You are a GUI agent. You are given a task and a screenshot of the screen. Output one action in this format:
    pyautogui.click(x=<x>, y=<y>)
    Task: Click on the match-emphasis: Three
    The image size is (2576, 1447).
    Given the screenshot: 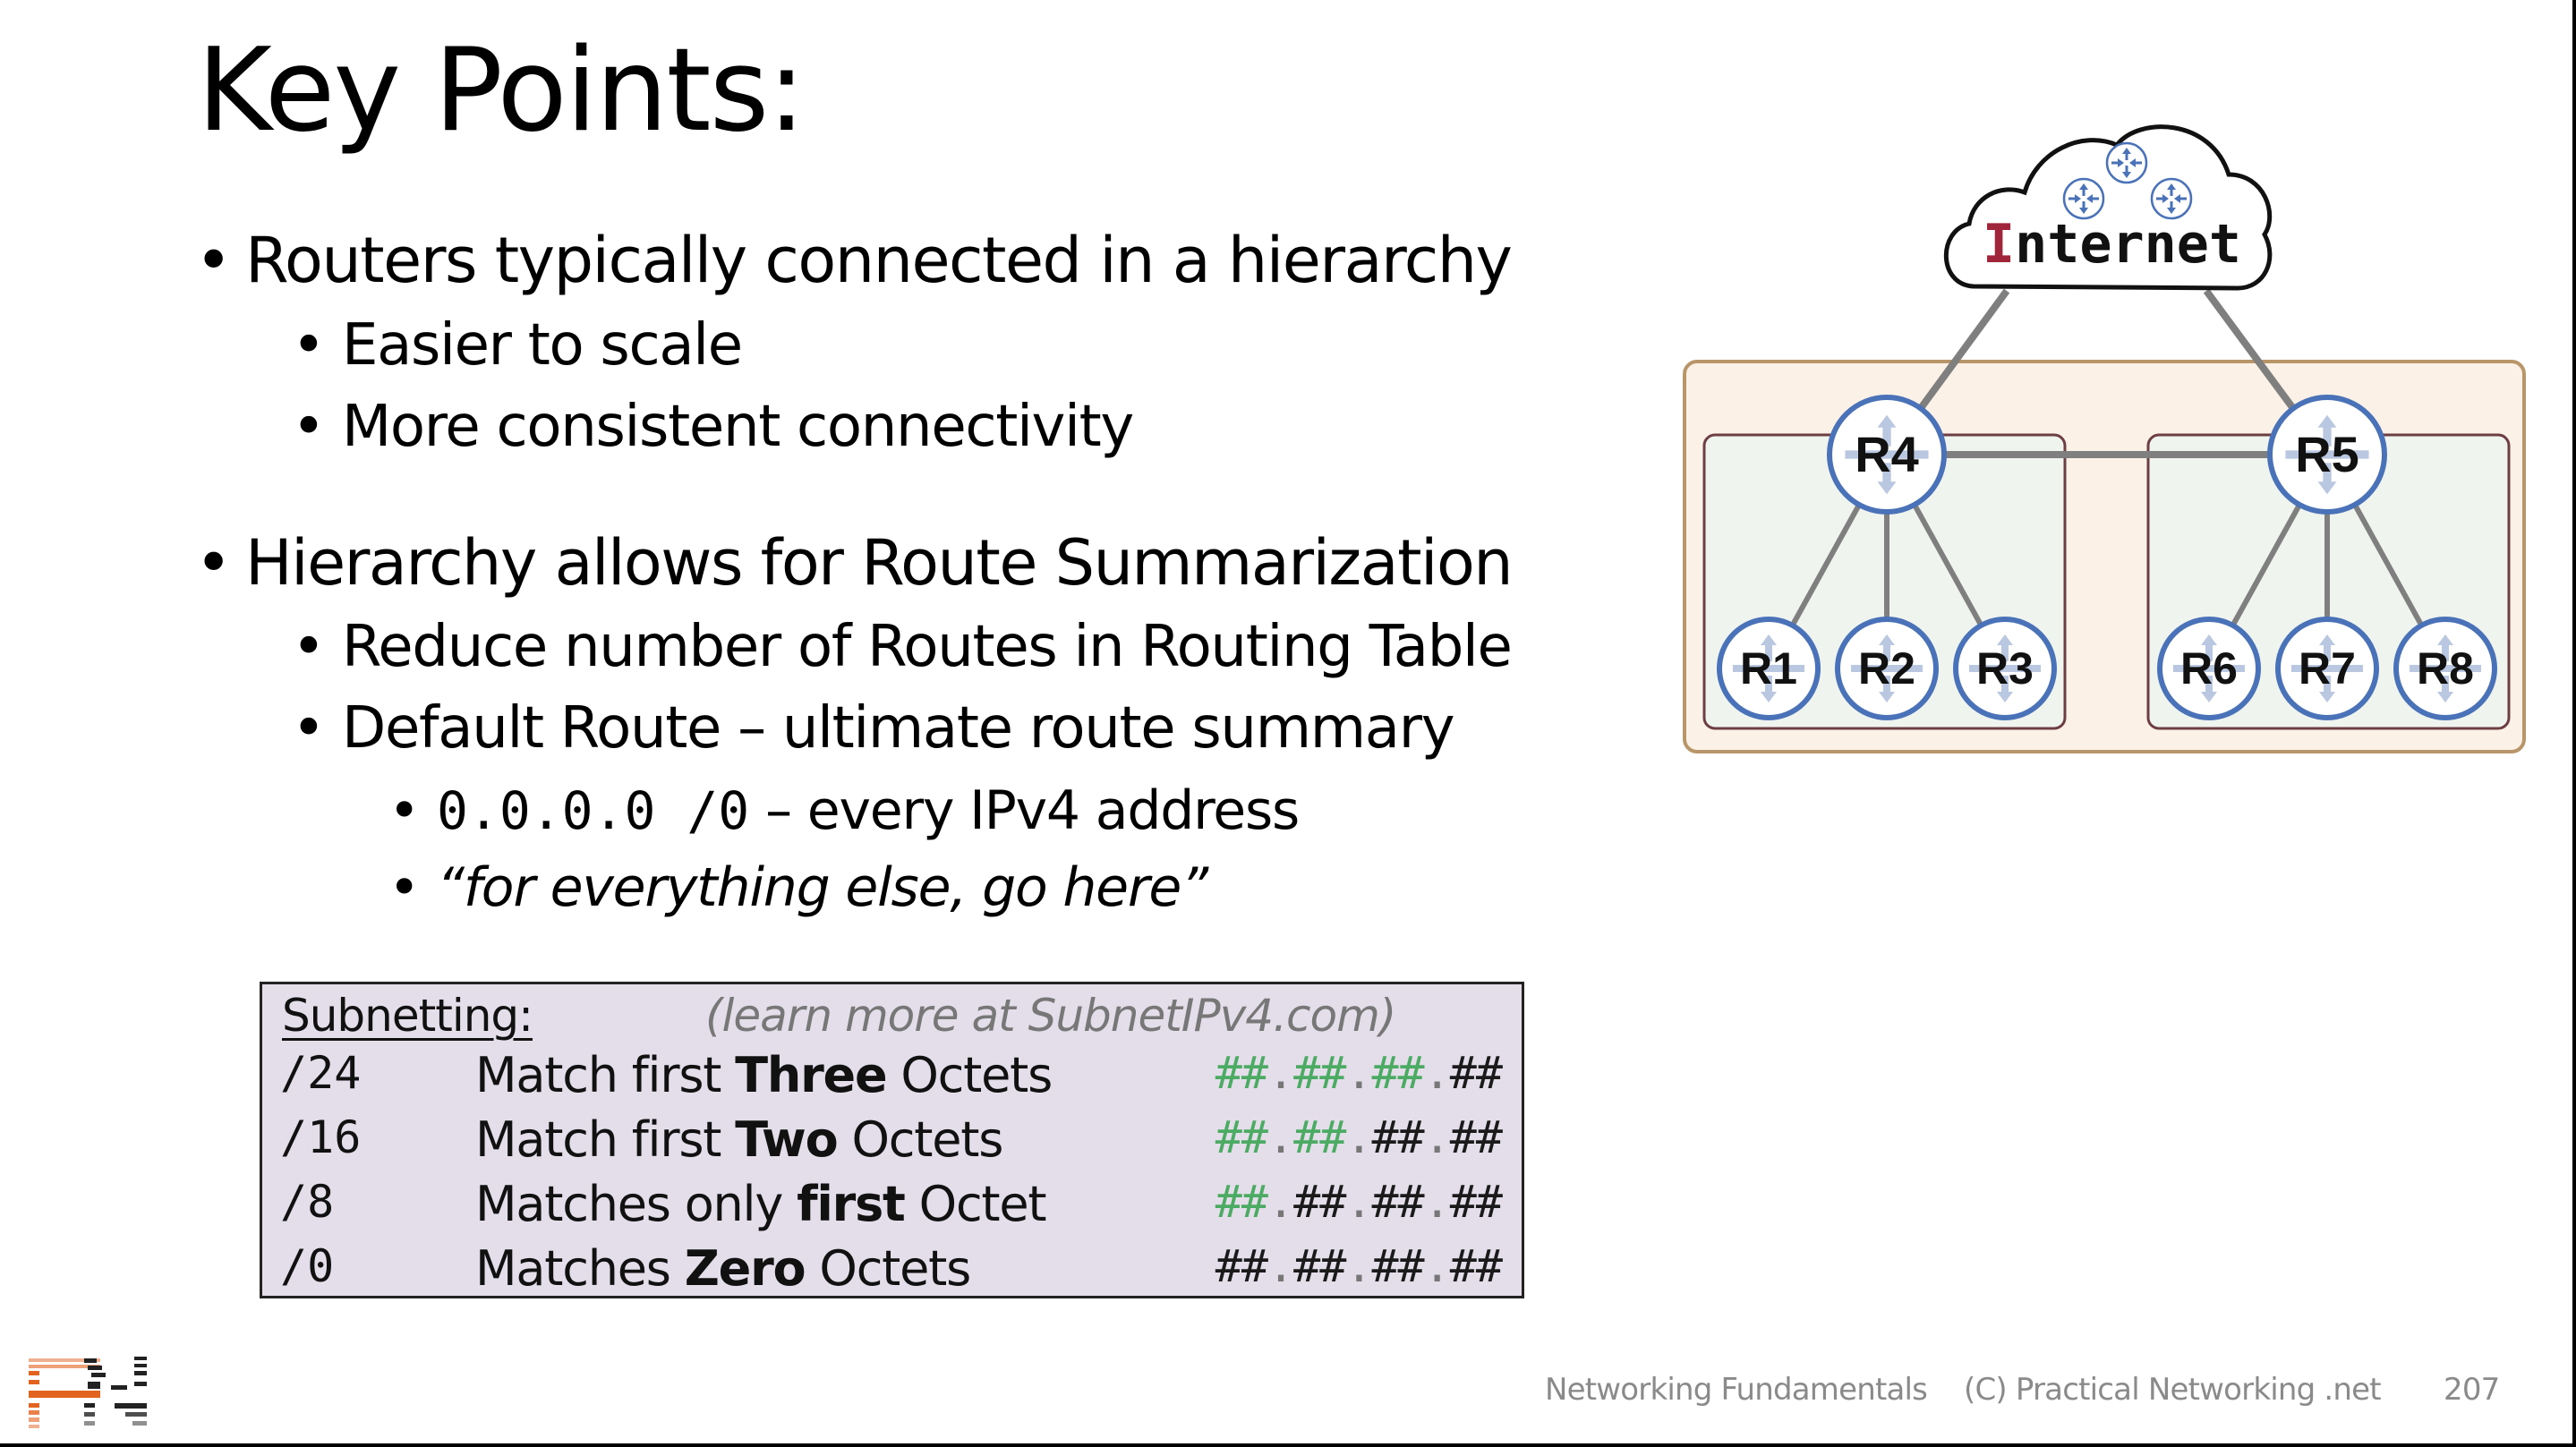 What is the action you would take?
    pyautogui.click(x=811, y=1075)
    